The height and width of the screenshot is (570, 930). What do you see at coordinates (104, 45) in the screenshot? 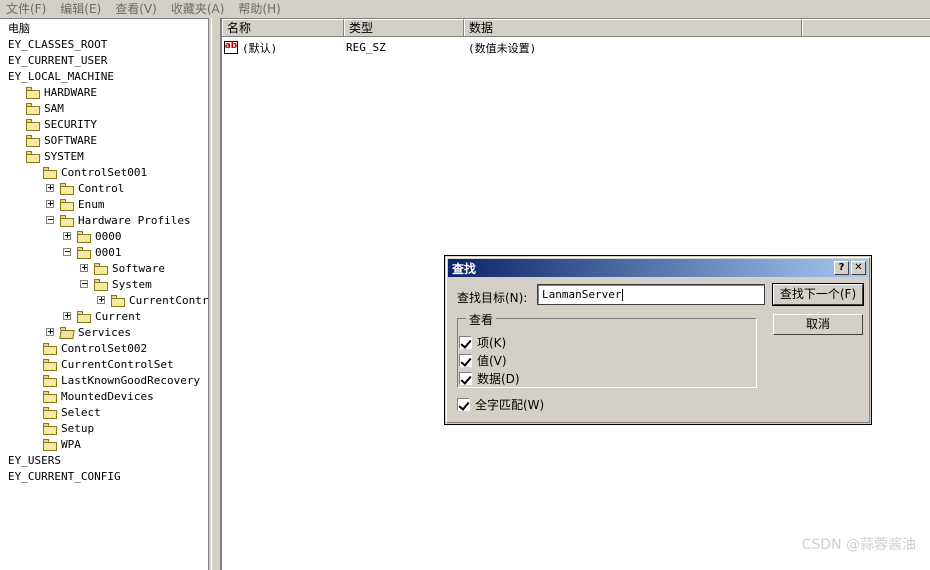
I see `tree-item: EY_CLASSES_ROOT` at bounding box center [104, 45].